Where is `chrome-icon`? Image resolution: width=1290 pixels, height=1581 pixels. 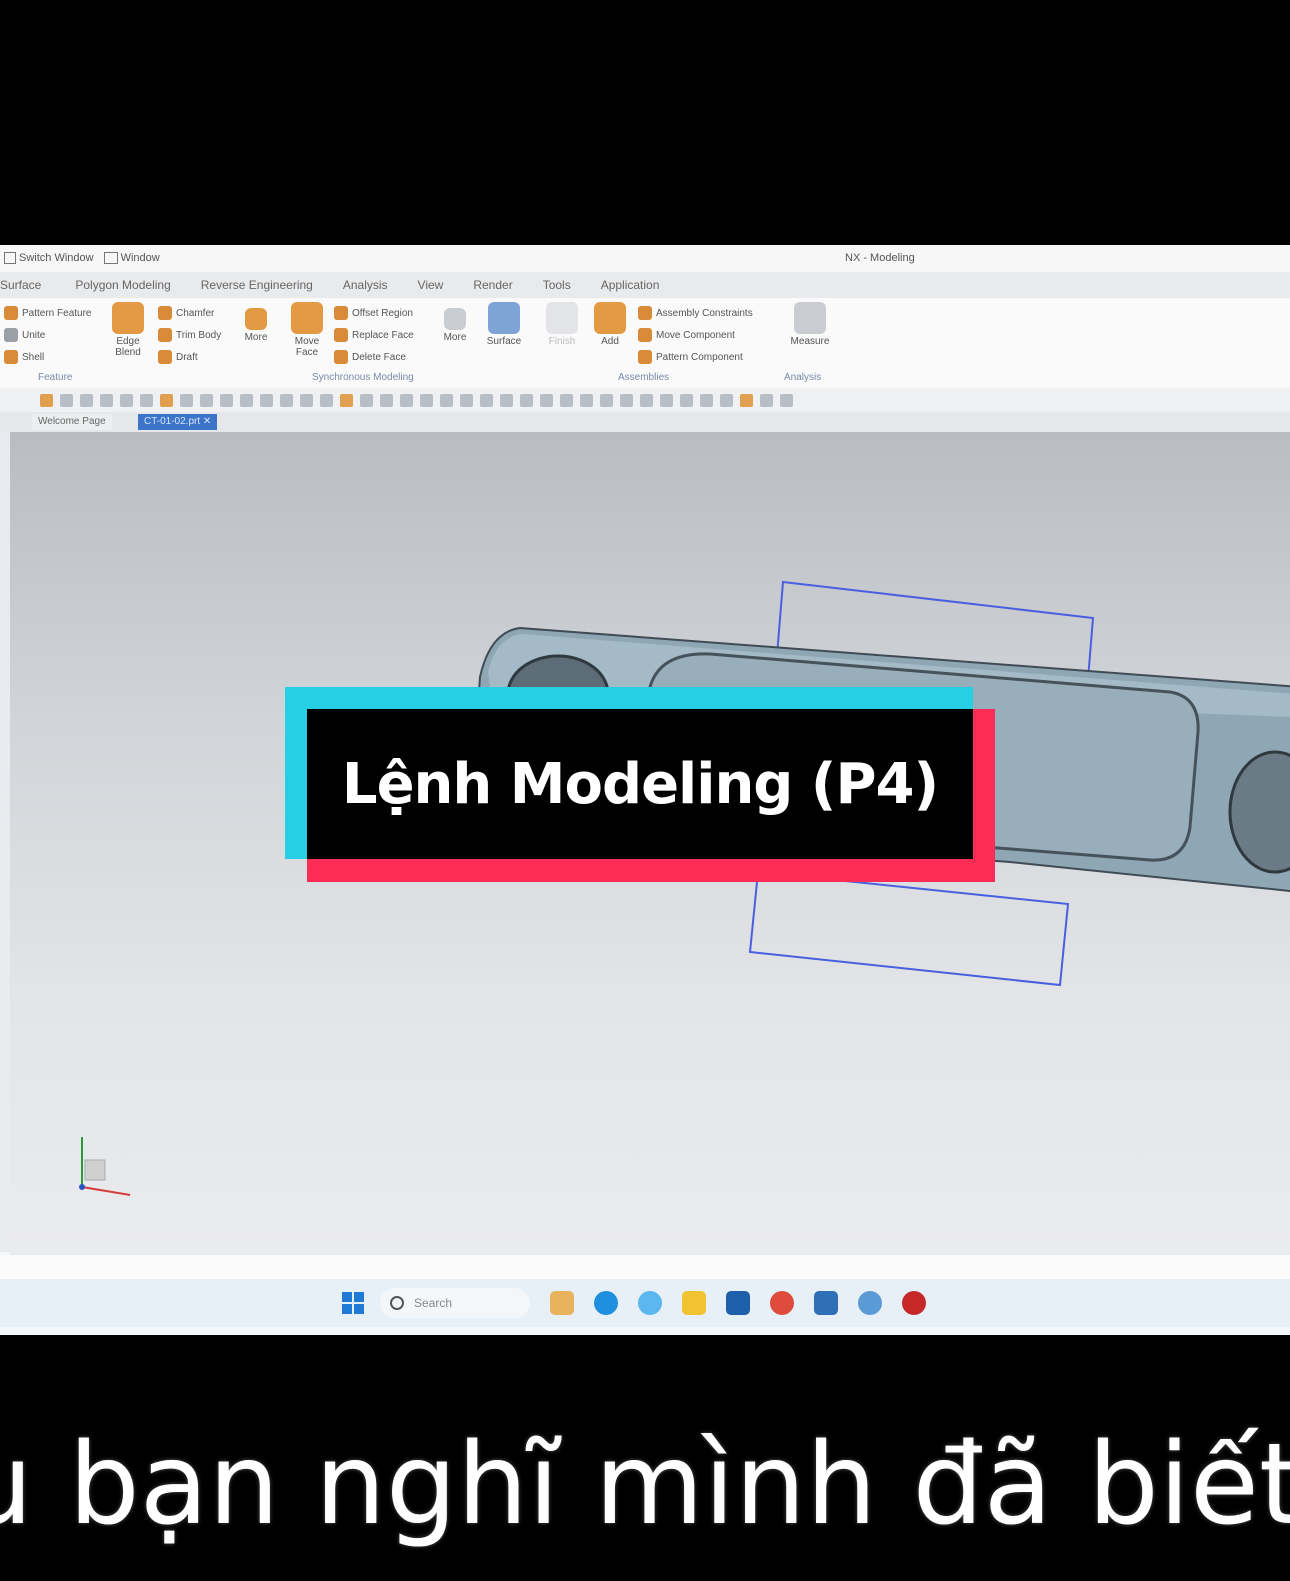 chrome-icon is located at coordinates (782, 1303).